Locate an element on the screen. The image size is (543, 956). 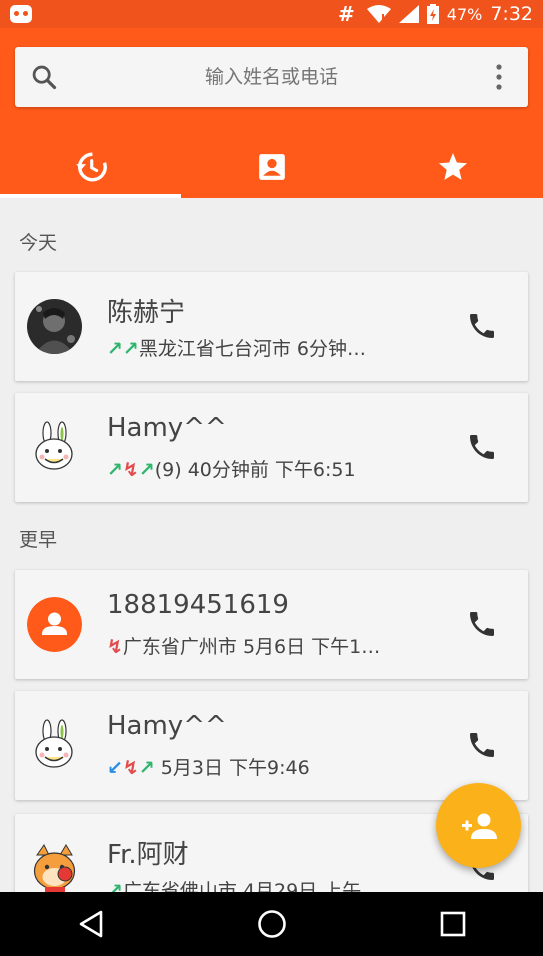
search-input is located at coordinates (271, 77).